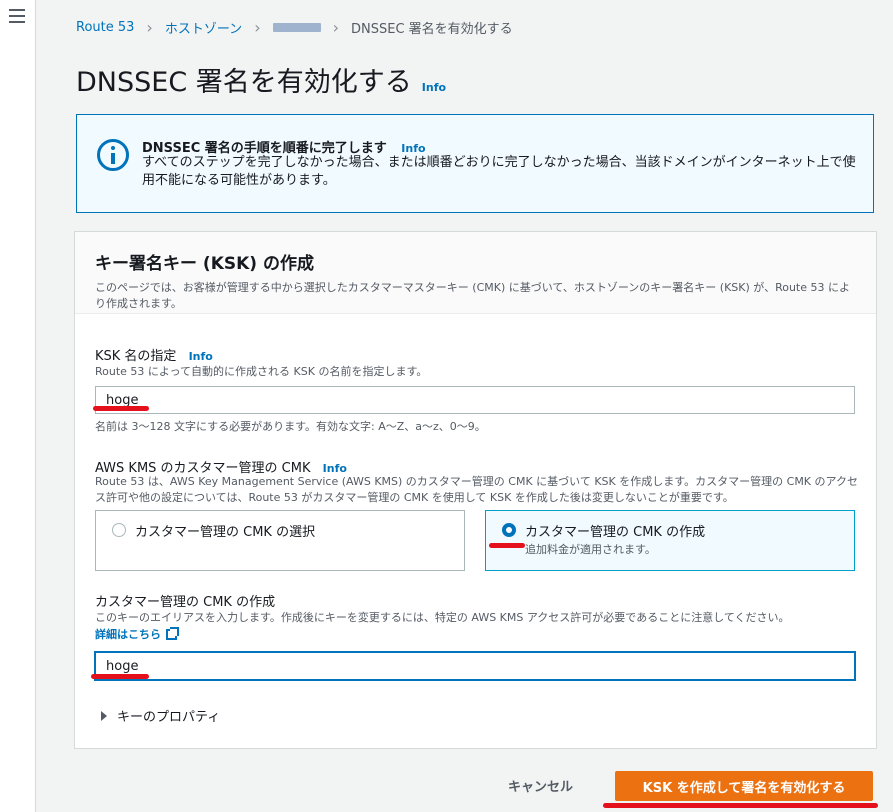 This screenshot has width=893, height=812. Describe the element at coordinates (590, 549) in the screenshot. I see `radio-create-cmk-sub: 追加料金が適用されます。` at that location.